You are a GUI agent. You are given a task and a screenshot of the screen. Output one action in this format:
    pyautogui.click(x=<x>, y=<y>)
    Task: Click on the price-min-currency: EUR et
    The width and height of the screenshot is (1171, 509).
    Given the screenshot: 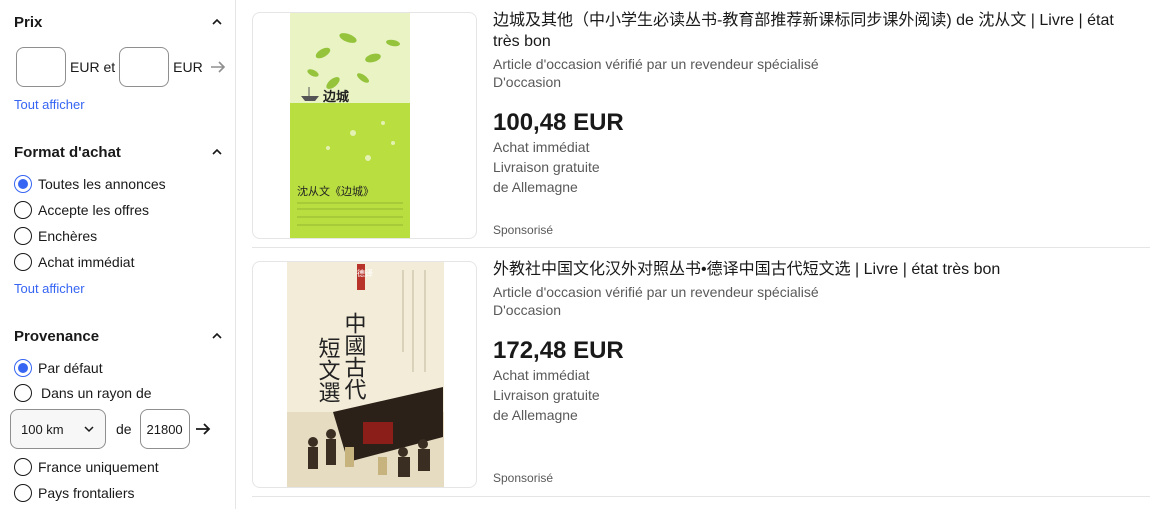 What is the action you would take?
    pyautogui.click(x=93, y=67)
    